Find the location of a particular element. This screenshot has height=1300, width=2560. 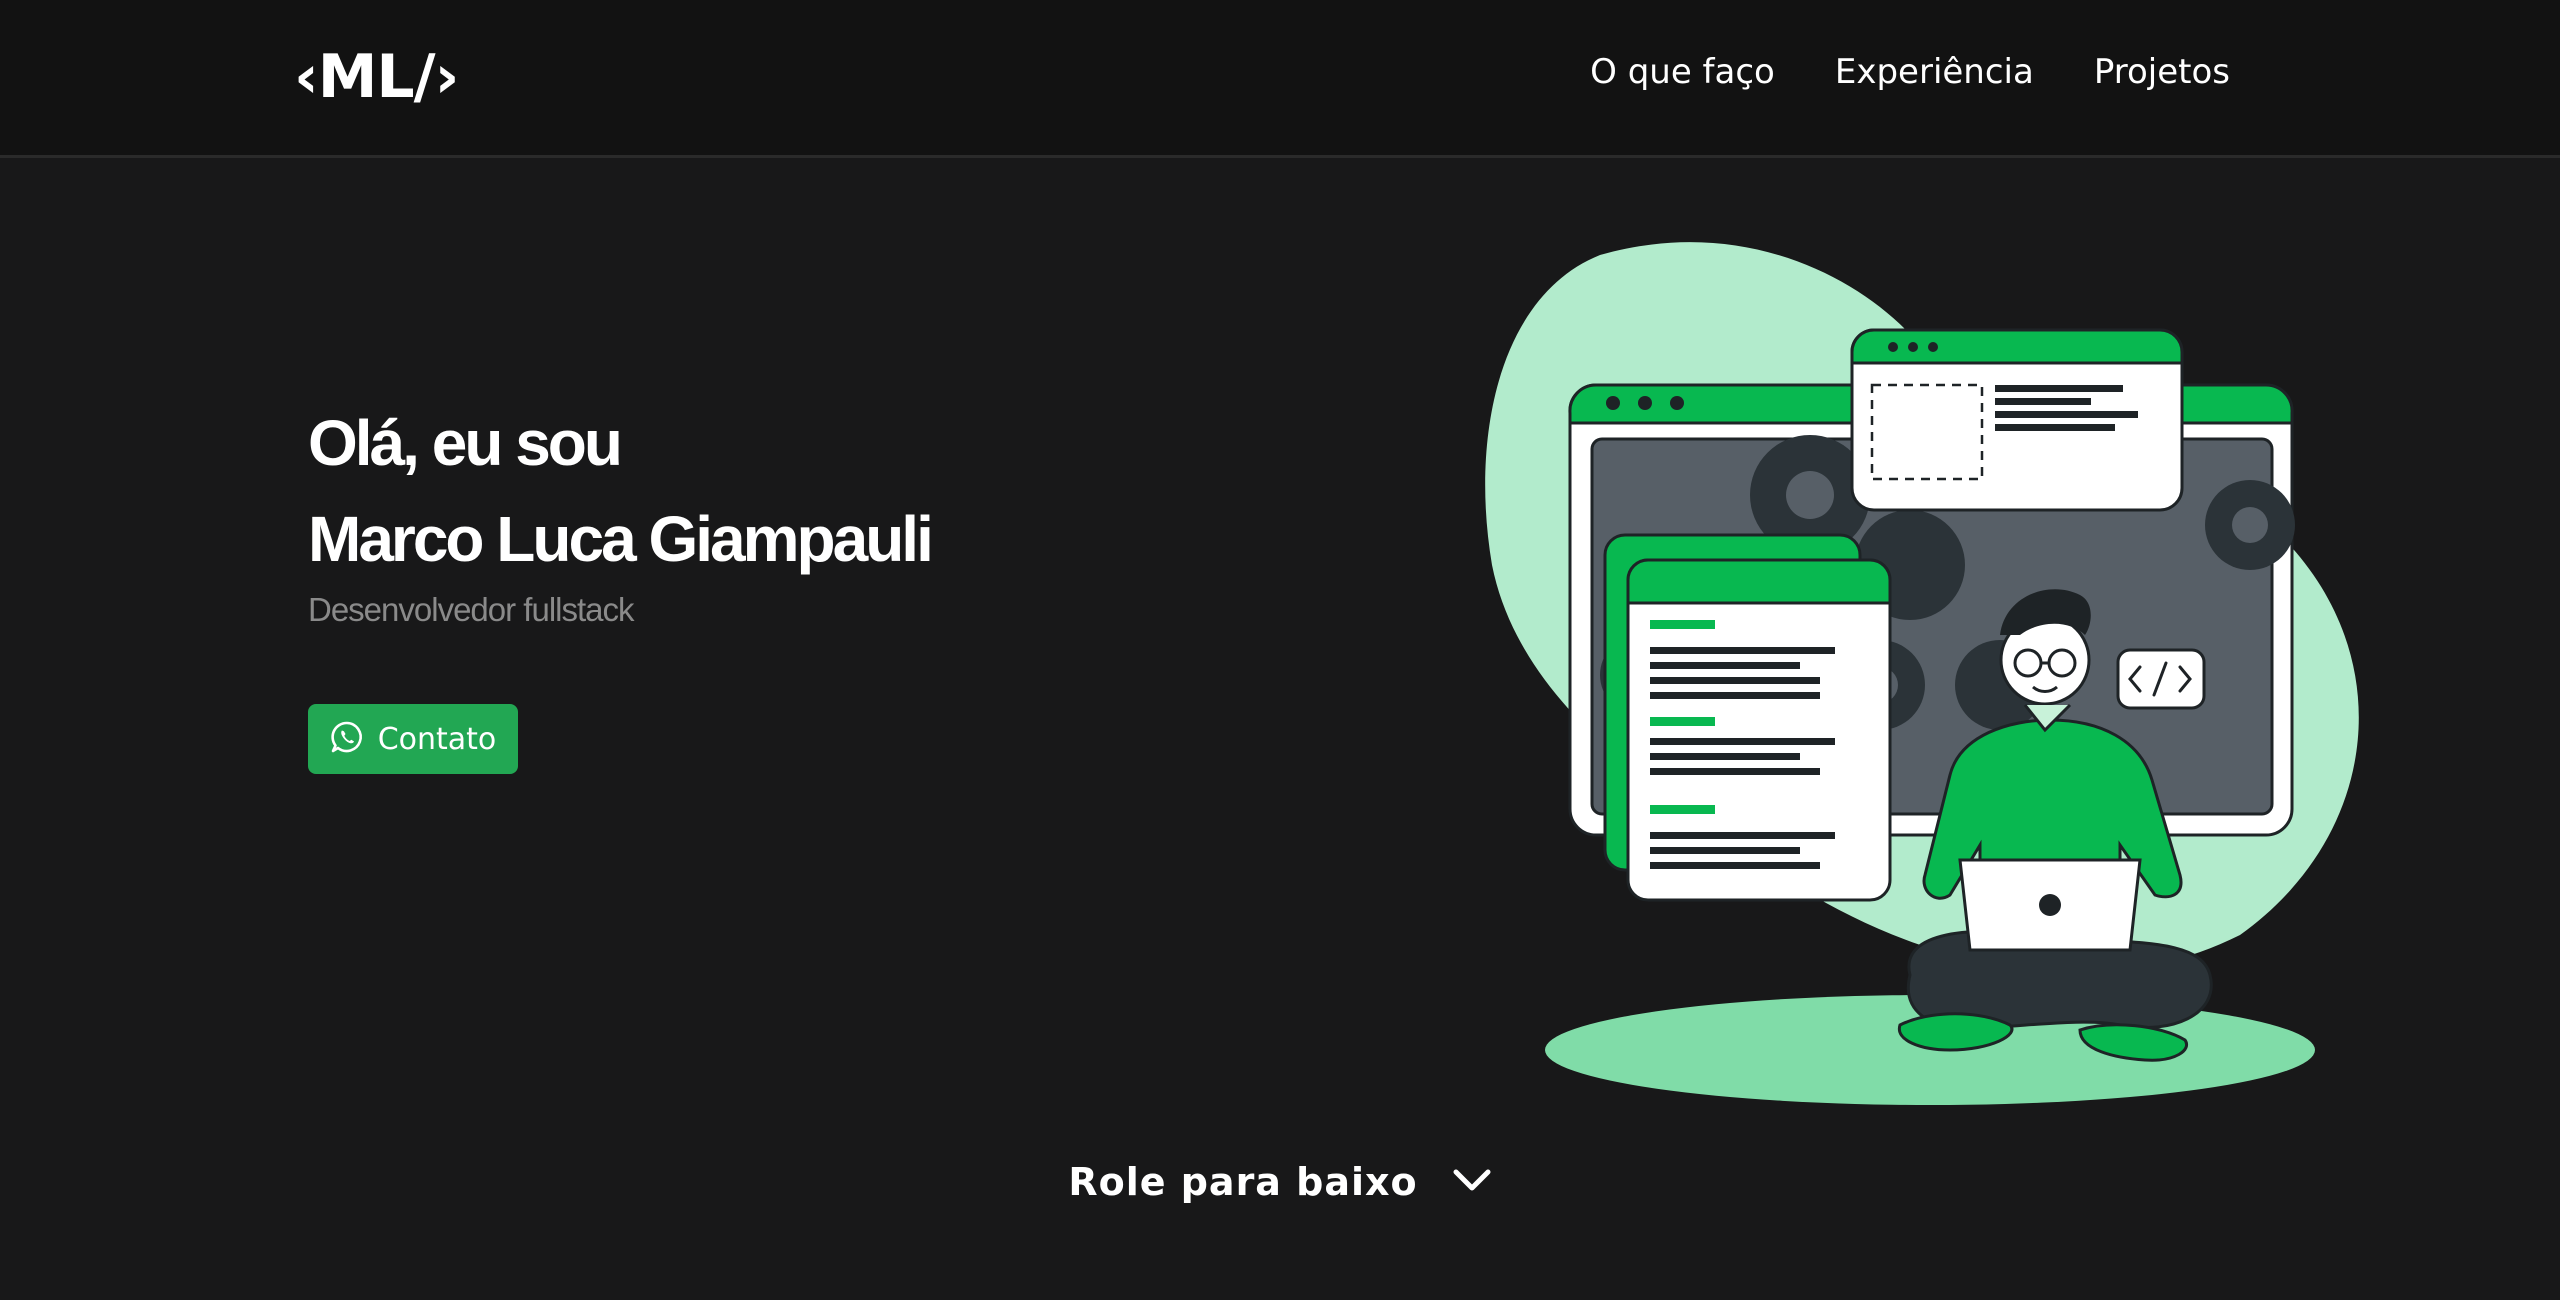

nav-link-experience: Experiência is located at coordinates (1934, 72).